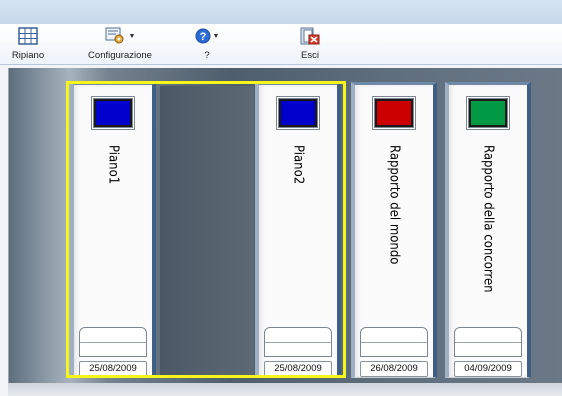  Describe the element at coordinates (298, 230) in the screenshot. I see `binder-piano2: Piano2 25/08/2009` at that location.